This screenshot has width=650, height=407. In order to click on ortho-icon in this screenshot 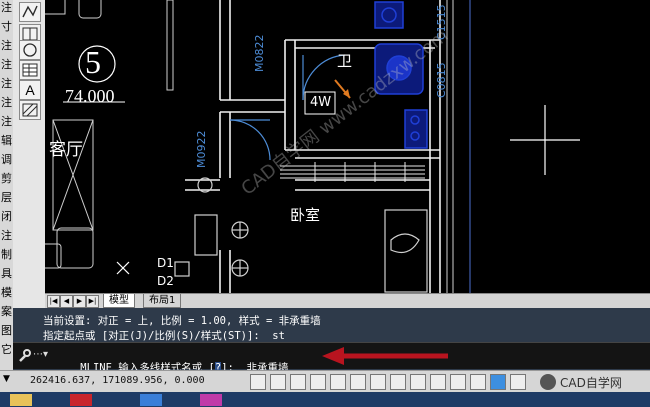, I will do `click(318, 382)`.